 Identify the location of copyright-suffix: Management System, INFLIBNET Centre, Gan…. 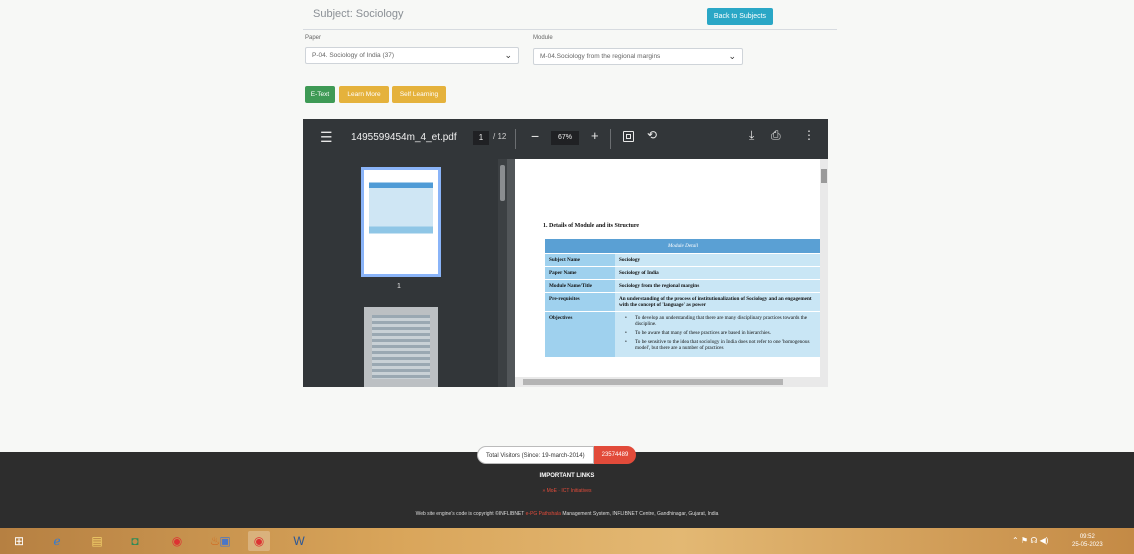
(640, 514).